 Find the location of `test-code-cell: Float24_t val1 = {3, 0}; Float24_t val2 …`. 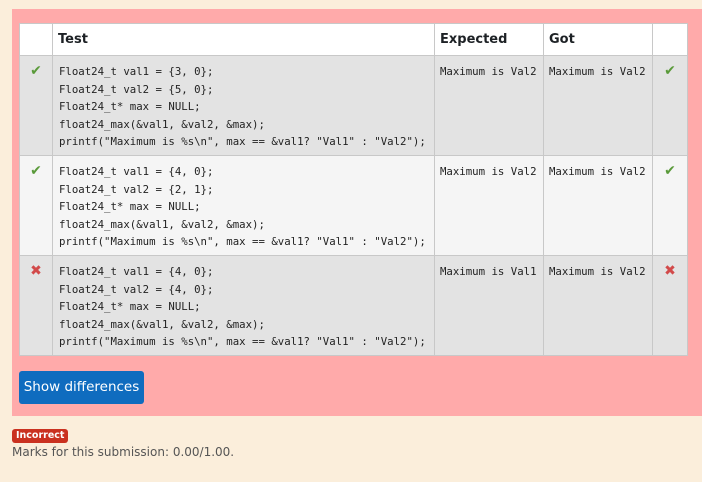

test-code-cell: Float24_t val1 = {3, 0}; Float24_t val2 … is located at coordinates (243, 105).